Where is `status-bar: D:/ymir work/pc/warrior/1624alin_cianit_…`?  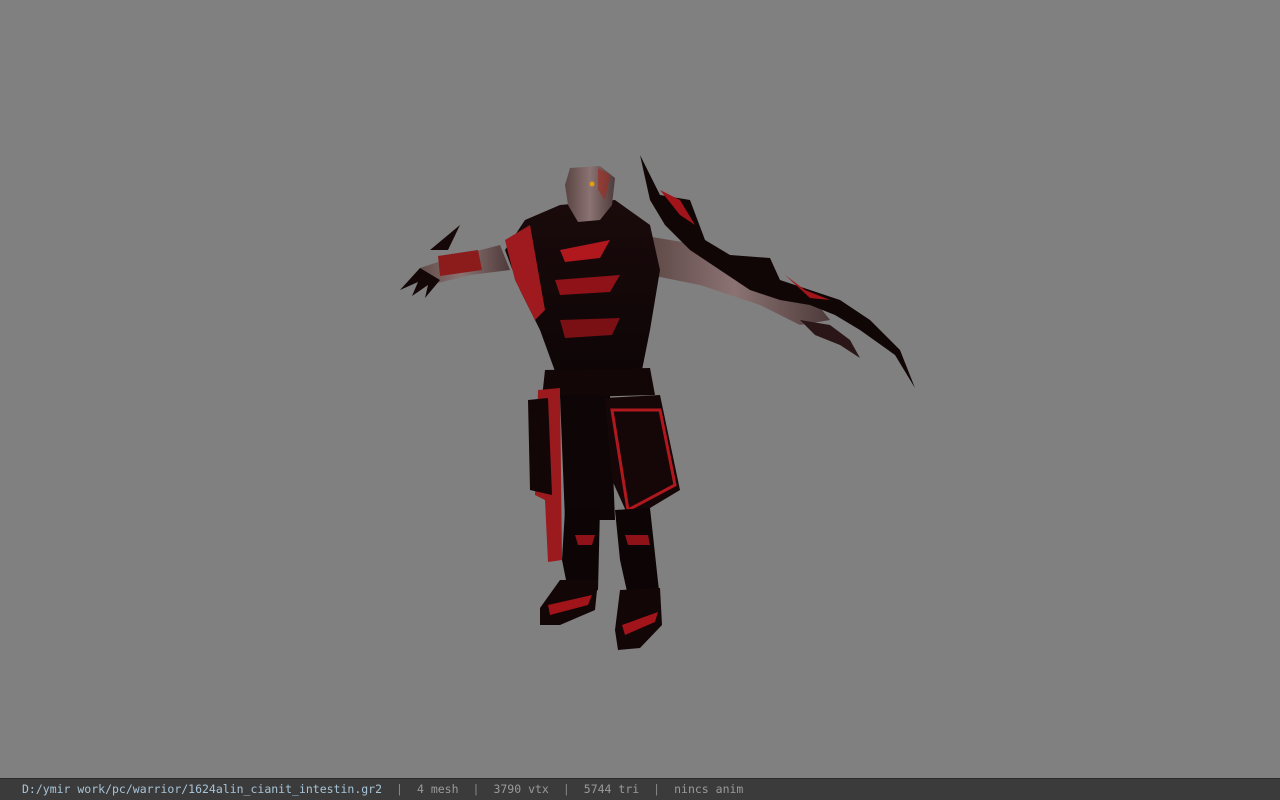
status-bar: D:/ymir work/pc/warrior/1624alin_cianit_… is located at coordinates (640, 789).